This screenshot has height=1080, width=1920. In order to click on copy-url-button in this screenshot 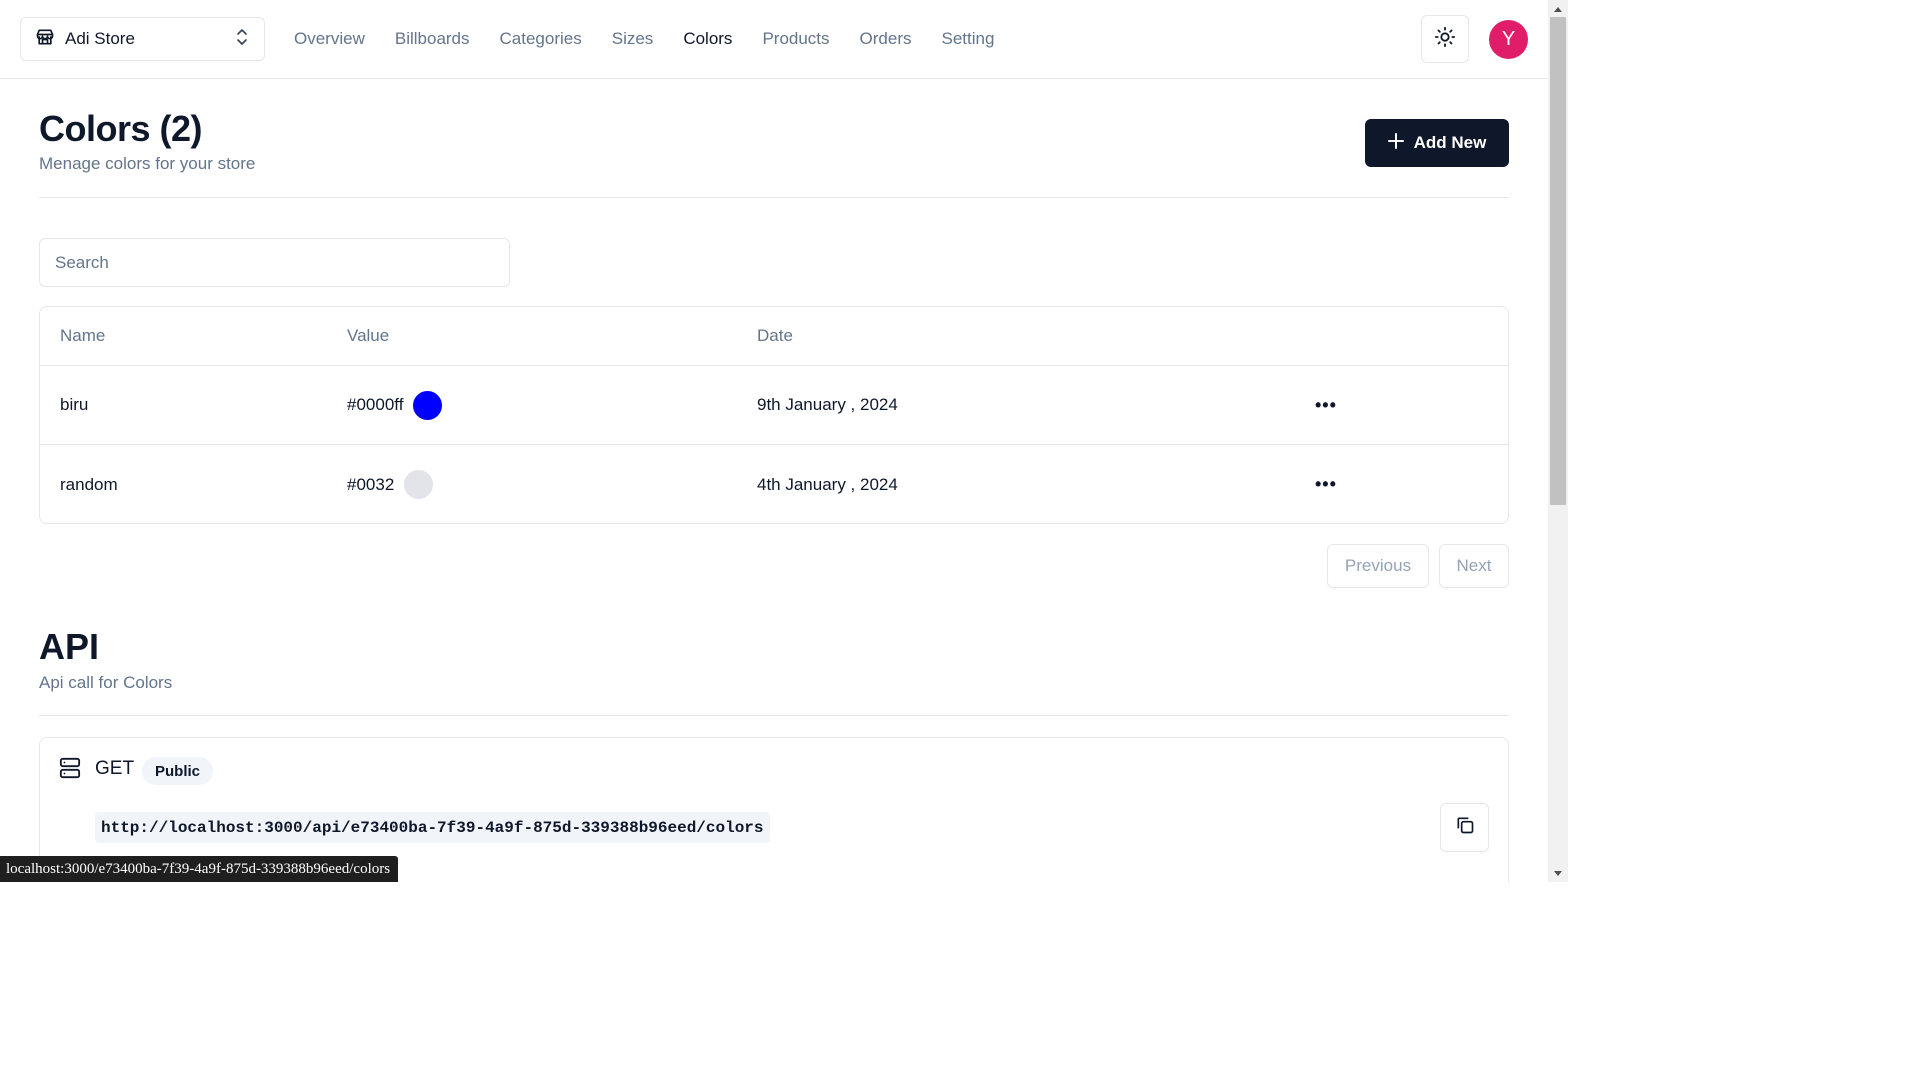, I will do `click(1464, 827)`.